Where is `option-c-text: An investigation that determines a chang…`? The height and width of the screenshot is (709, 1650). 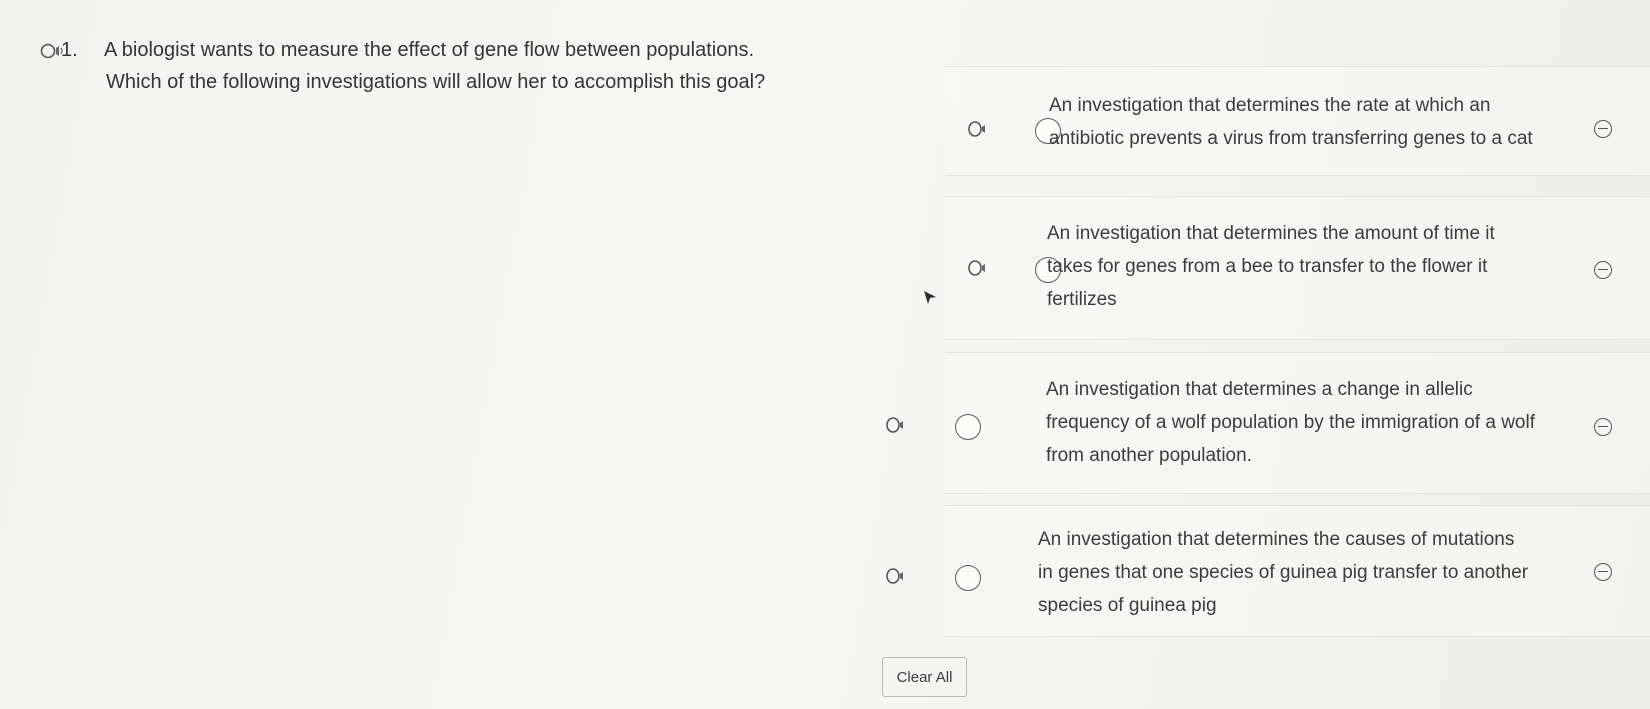
option-c-text: An investigation that determines a chang… is located at coordinates (1306, 422).